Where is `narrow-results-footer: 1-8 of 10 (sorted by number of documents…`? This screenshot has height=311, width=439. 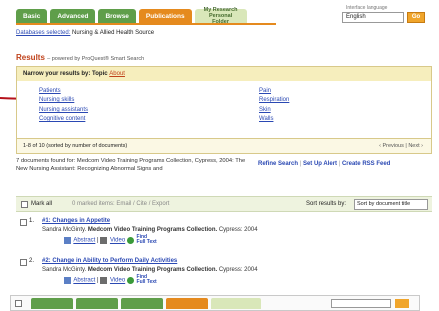 narrow-results-footer: 1-8 of 10 (sorted by number of documents… is located at coordinates (224, 145).